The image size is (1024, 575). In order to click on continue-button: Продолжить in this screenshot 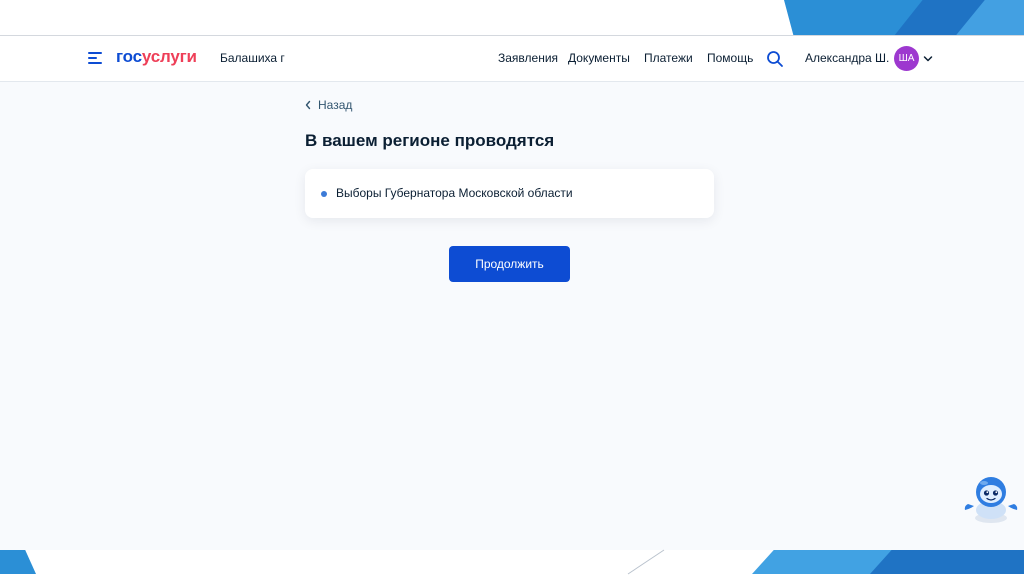, I will do `click(509, 264)`.